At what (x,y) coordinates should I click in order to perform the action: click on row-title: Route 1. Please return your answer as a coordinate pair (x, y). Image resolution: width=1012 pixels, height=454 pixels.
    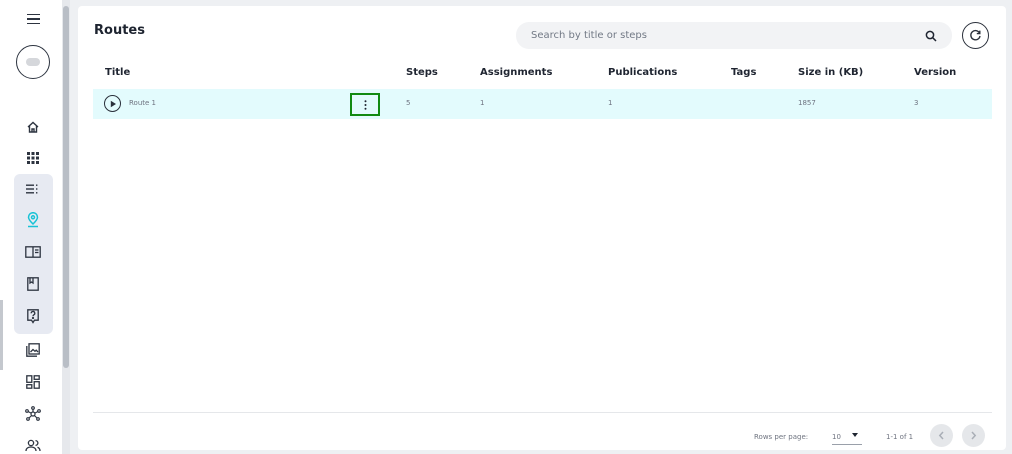
    Looking at the image, I should click on (142, 103).